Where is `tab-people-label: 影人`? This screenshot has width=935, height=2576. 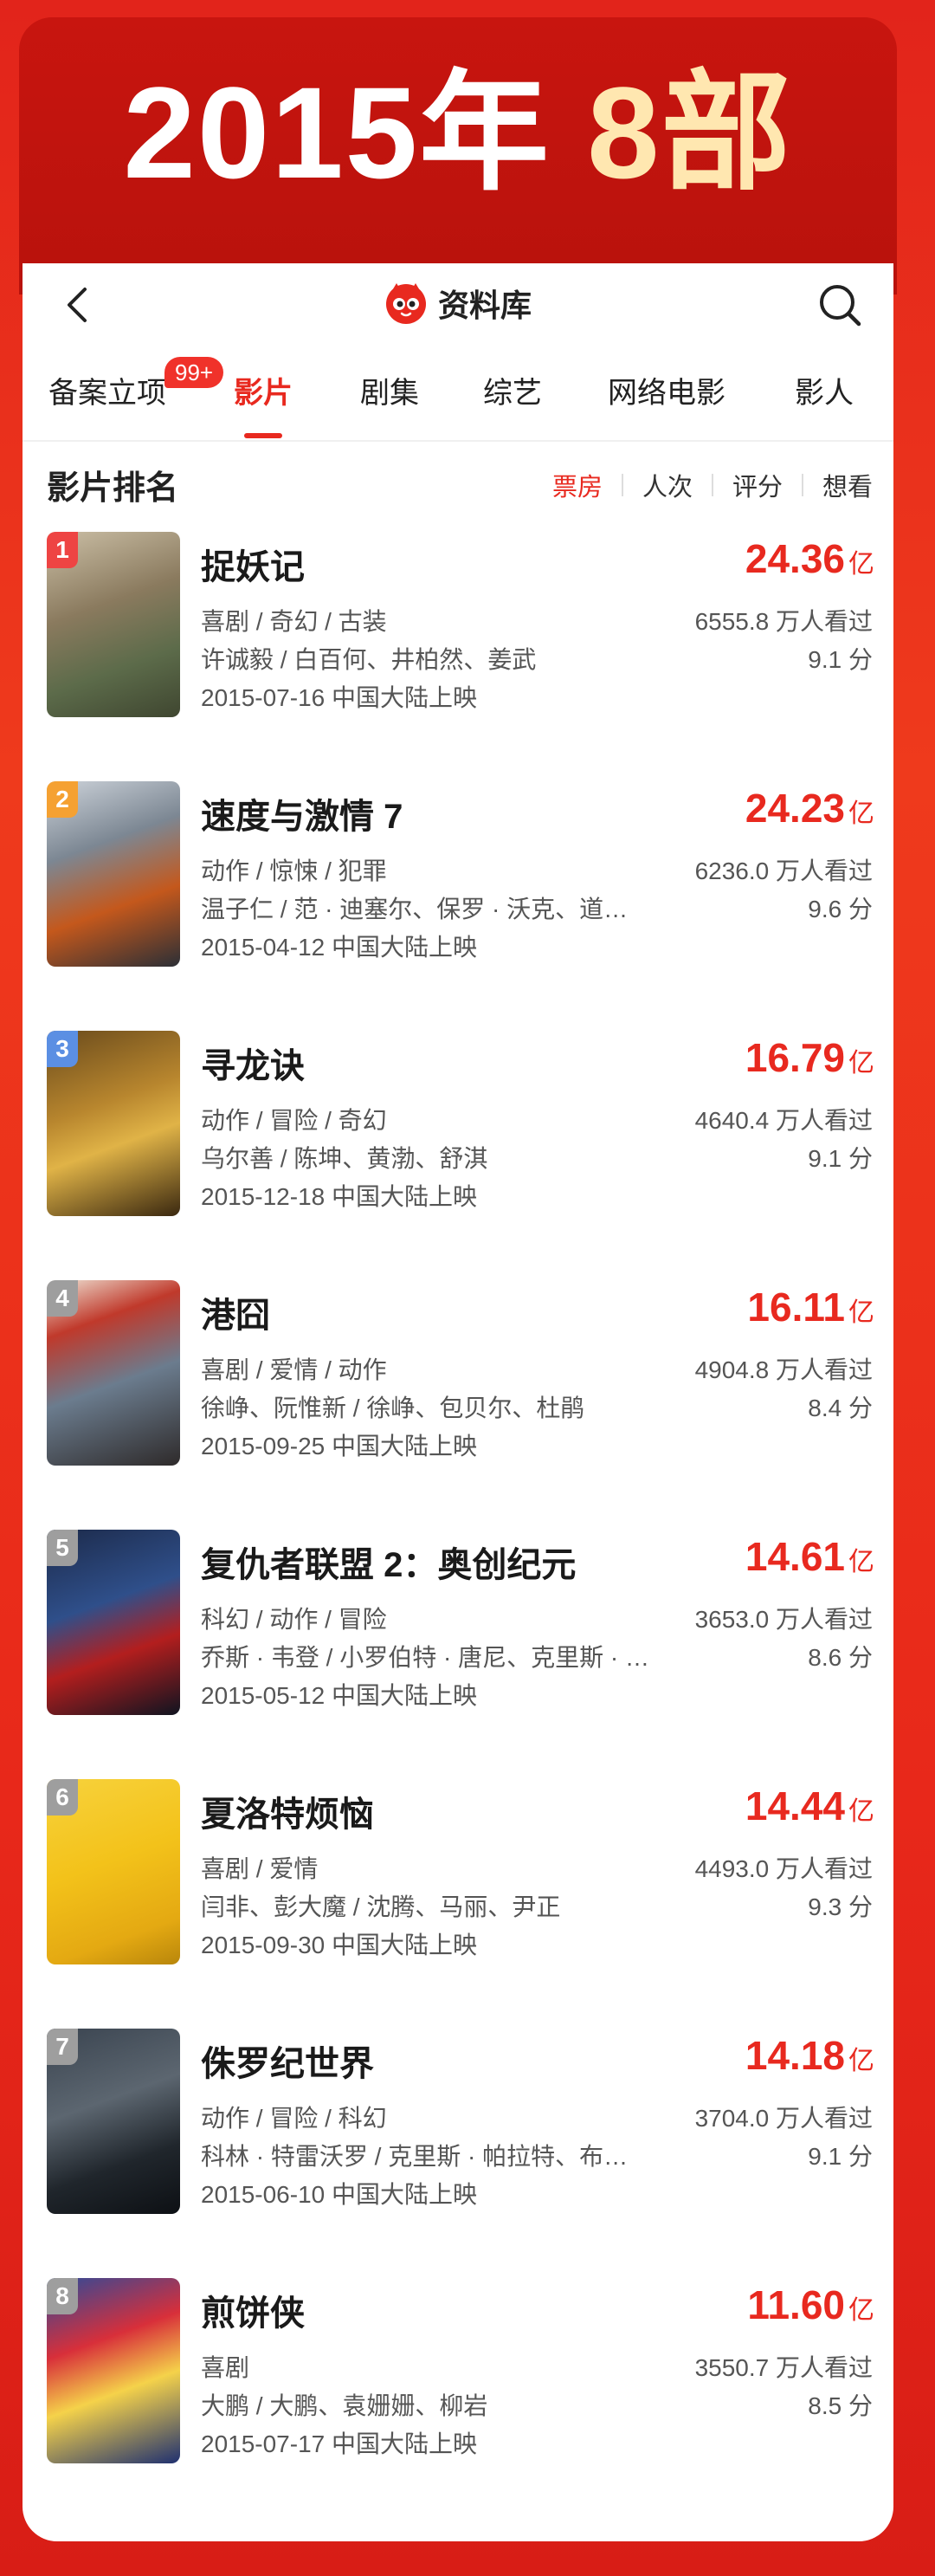
tab-people-label: 影人 is located at coordinates (824, 393).